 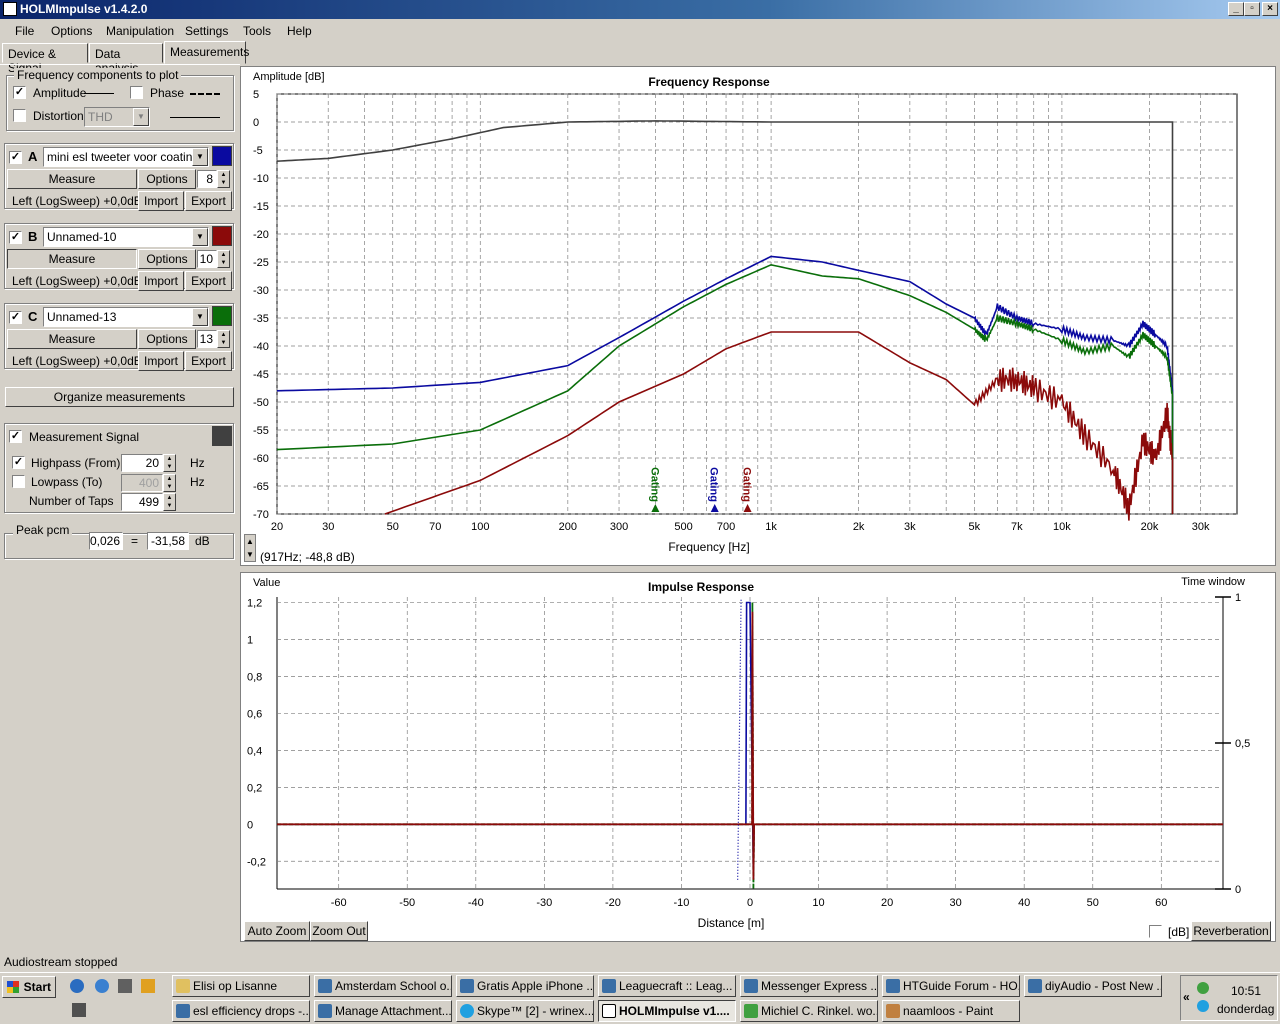 I want to click on channel-b-options-button: Options, so click(x=167, y=259).